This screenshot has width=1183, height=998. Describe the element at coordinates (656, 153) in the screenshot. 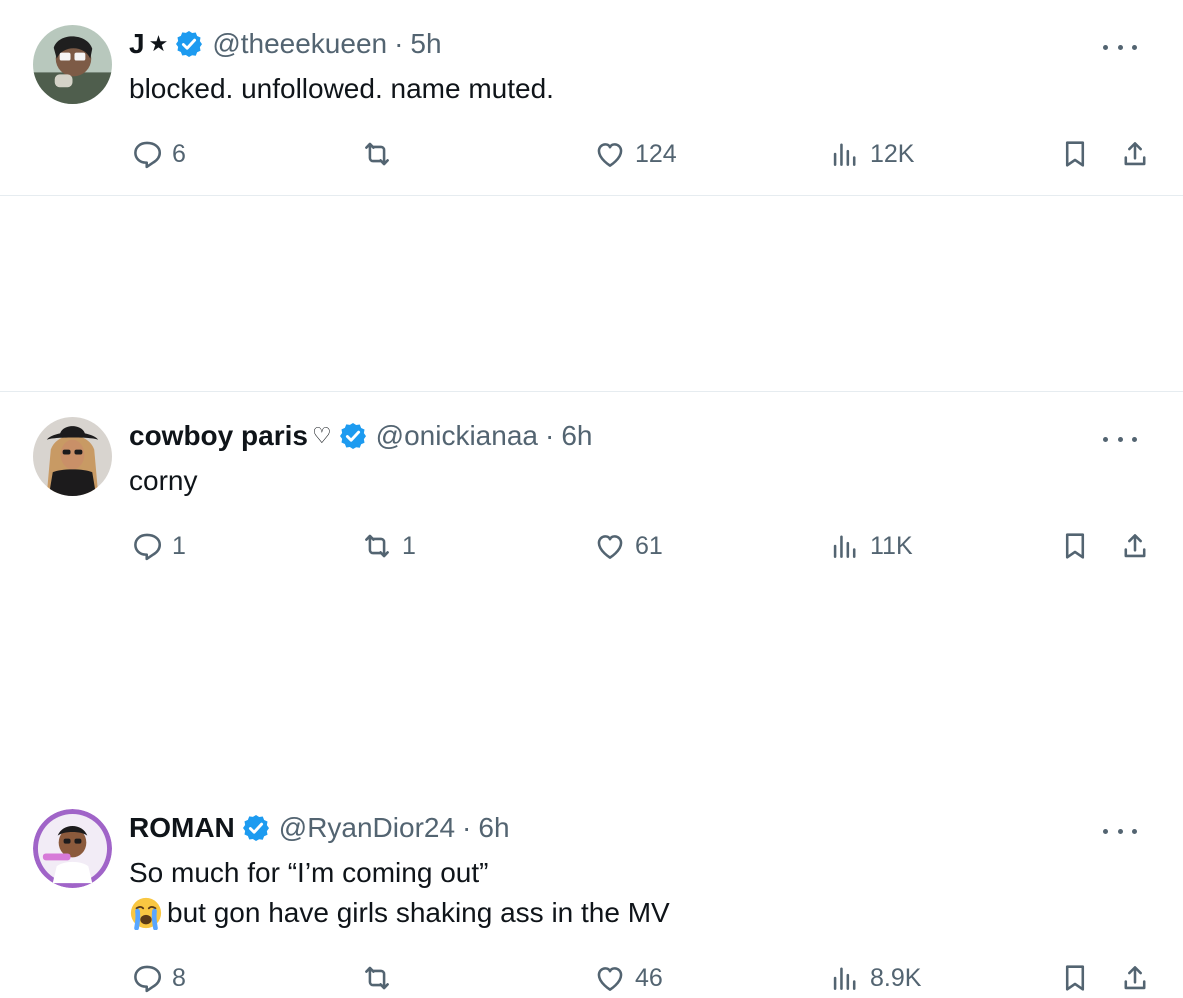

I see `like-count: 124` at that location.